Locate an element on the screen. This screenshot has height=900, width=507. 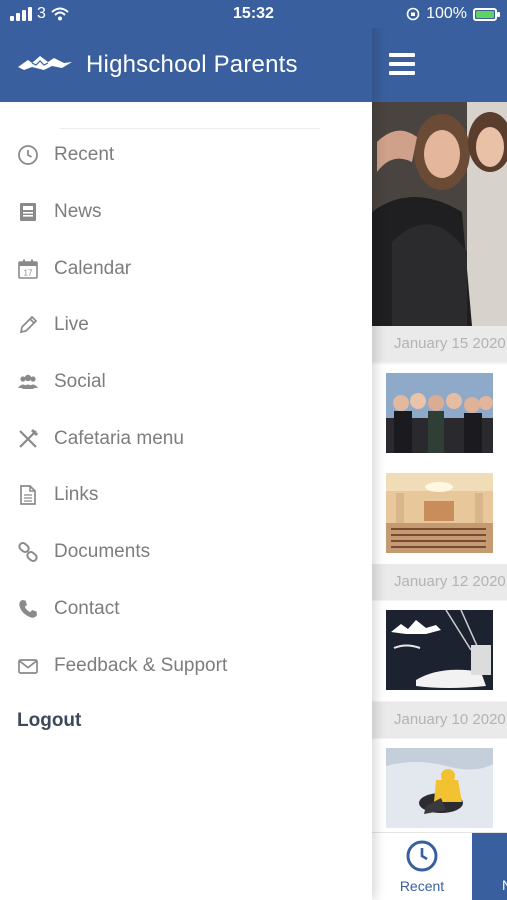
orientation-lock-icon is located at coordinates (413, 14).